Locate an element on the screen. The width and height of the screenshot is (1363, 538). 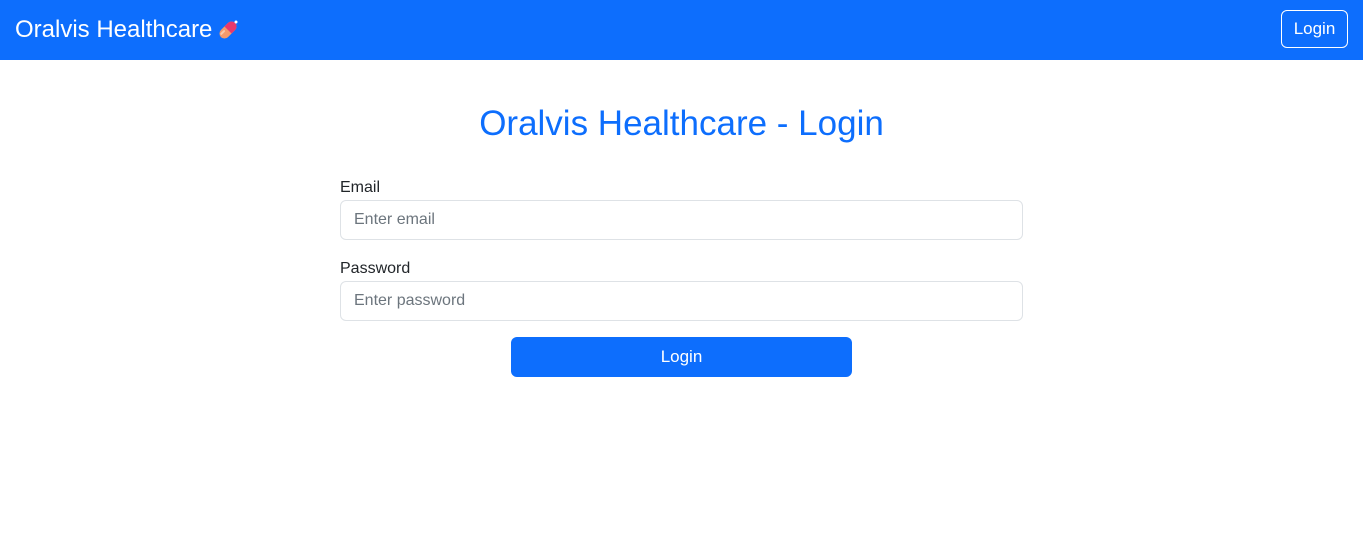
password-group: Password is located at coordinates (681, 289).